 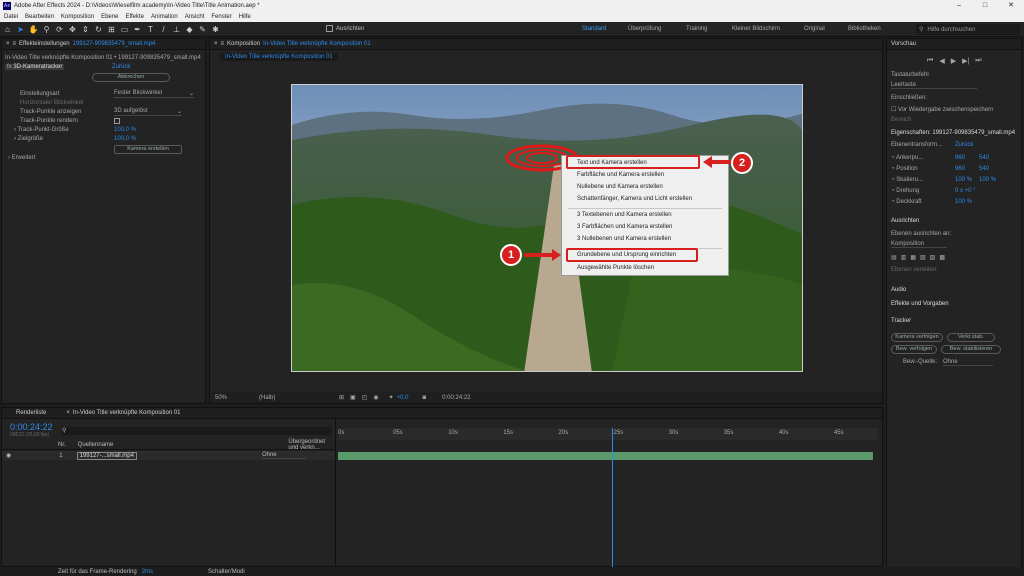 What do you see at coordinates (11, 17) in the screenshot?
I see `menu-0: Datei` at bounding box center [11, 17].